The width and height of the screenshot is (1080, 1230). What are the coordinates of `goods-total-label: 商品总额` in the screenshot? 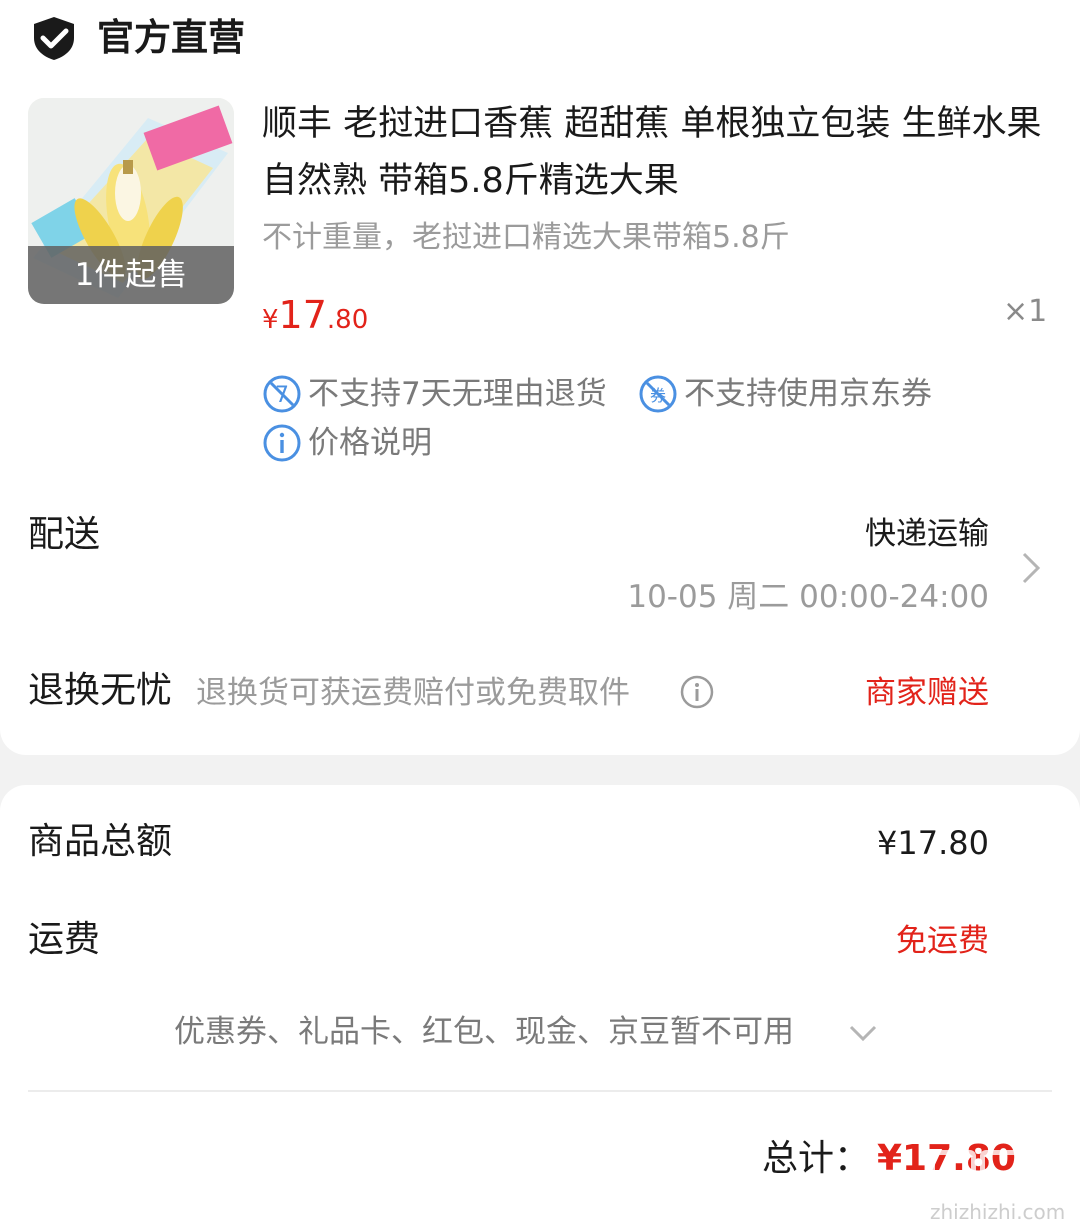 It's located at (100, 841).